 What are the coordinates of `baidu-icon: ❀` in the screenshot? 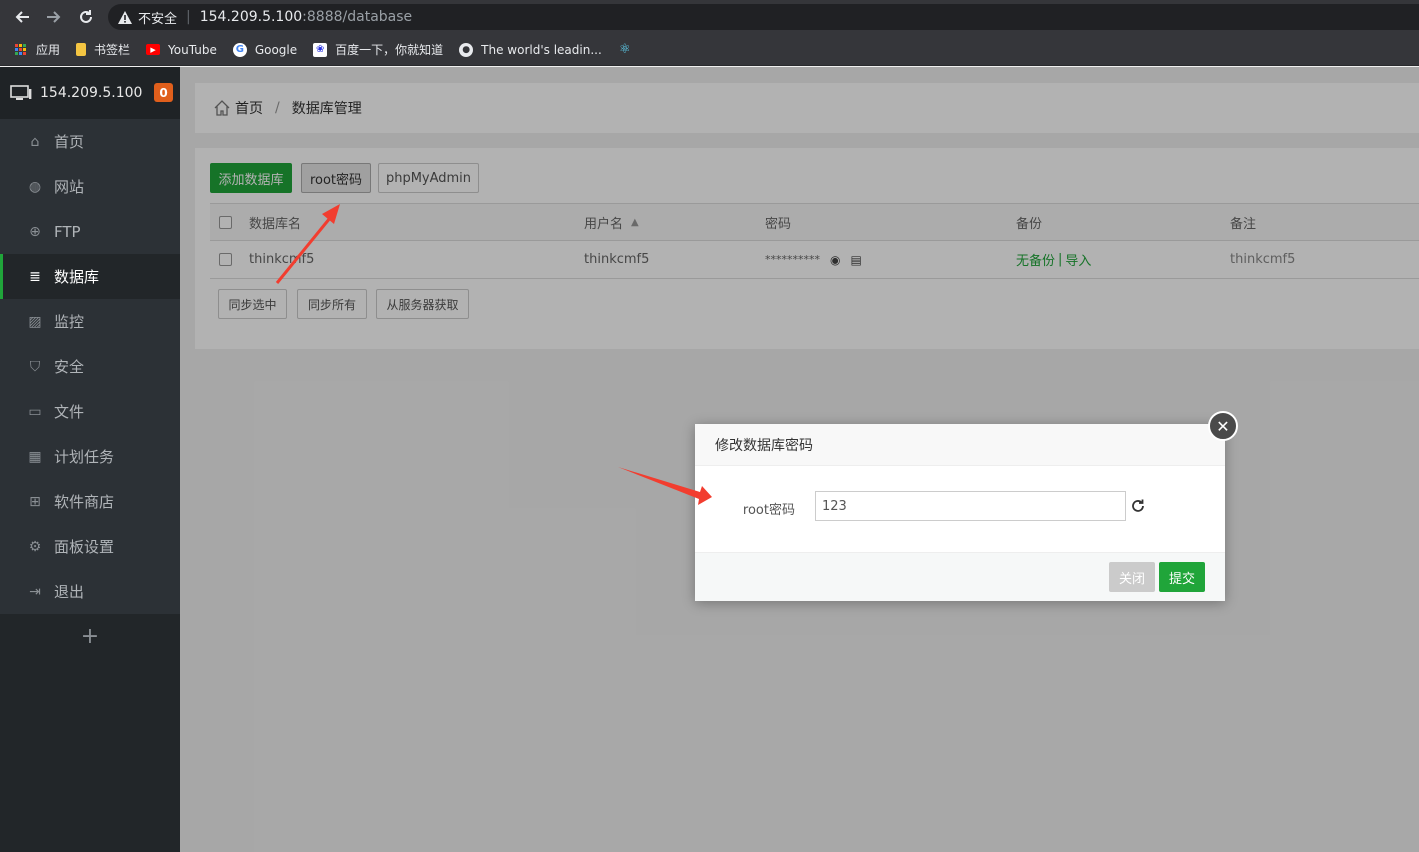 It's located at (320, 49).